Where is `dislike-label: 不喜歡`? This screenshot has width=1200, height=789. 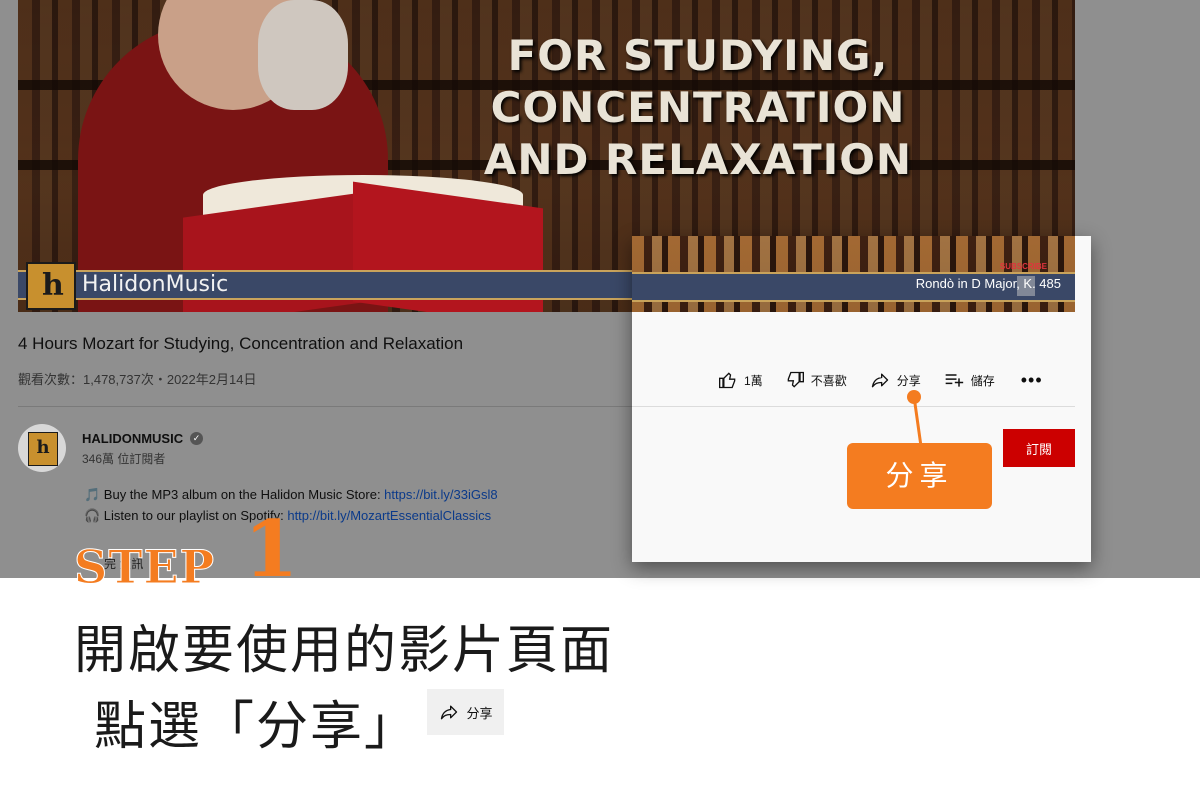
dislike-label: 不喜歡 is located at coordinates (828, 380).